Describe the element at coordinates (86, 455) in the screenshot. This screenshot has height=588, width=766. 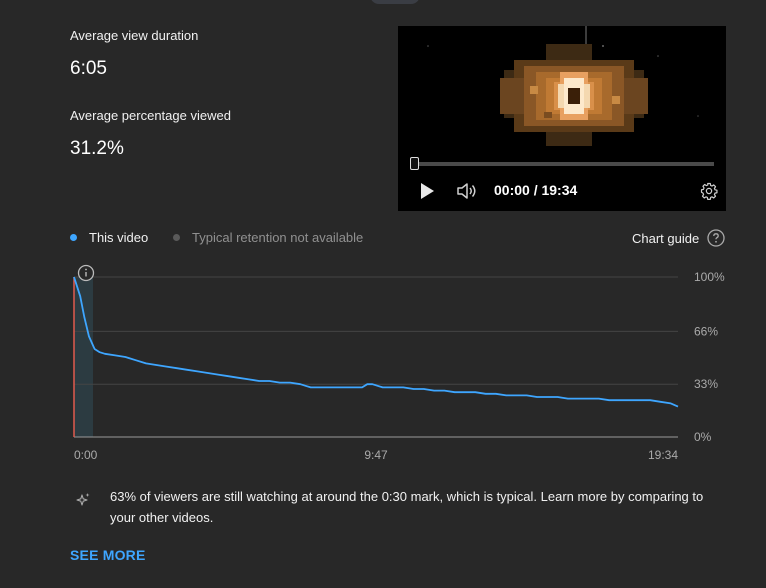
I see `x-tick-label: 0:00` at that location.